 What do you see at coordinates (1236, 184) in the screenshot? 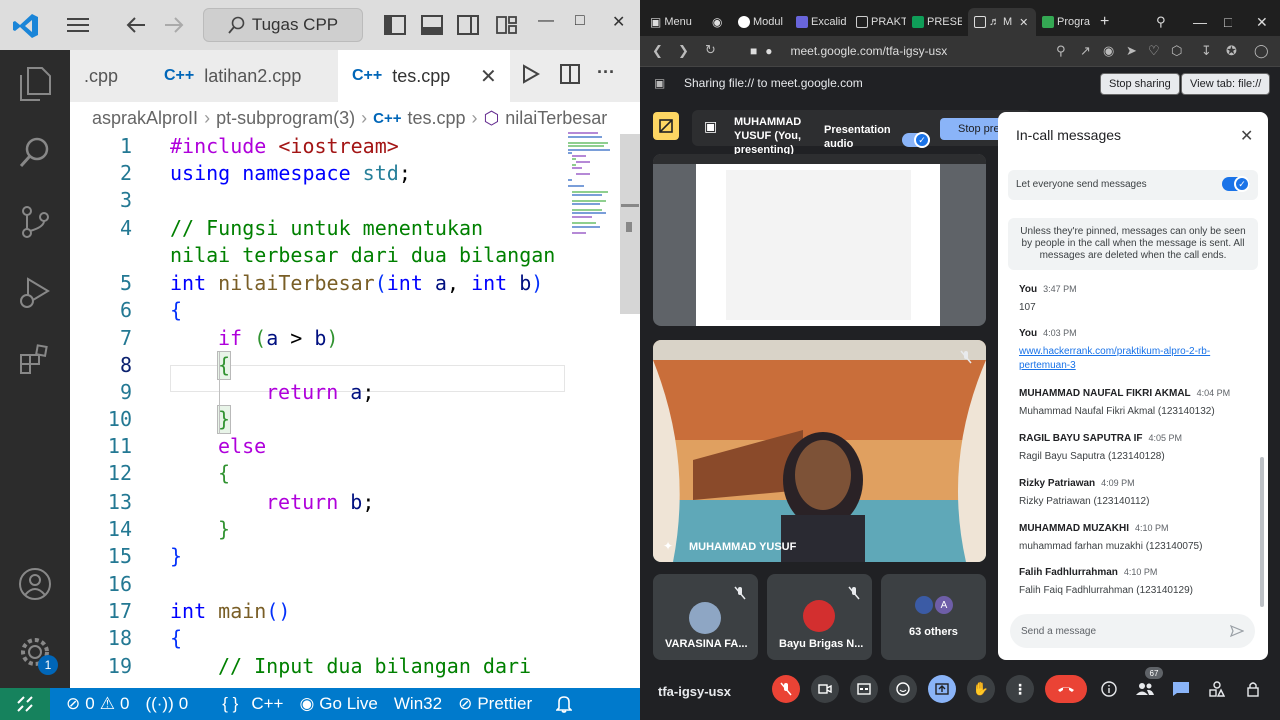
I see `let-everyone-send-toggle: ✓` at bounding box center [1236, 184].